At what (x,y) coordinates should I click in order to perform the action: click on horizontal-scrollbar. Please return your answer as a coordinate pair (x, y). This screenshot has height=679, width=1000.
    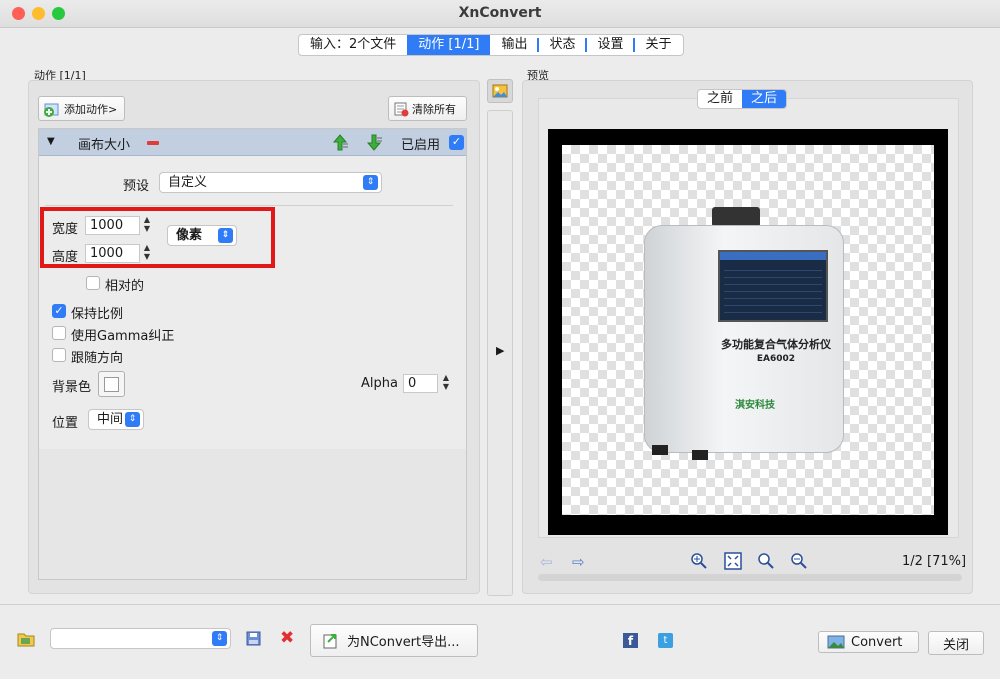
    Looking at the image, I should click on (750, 577).